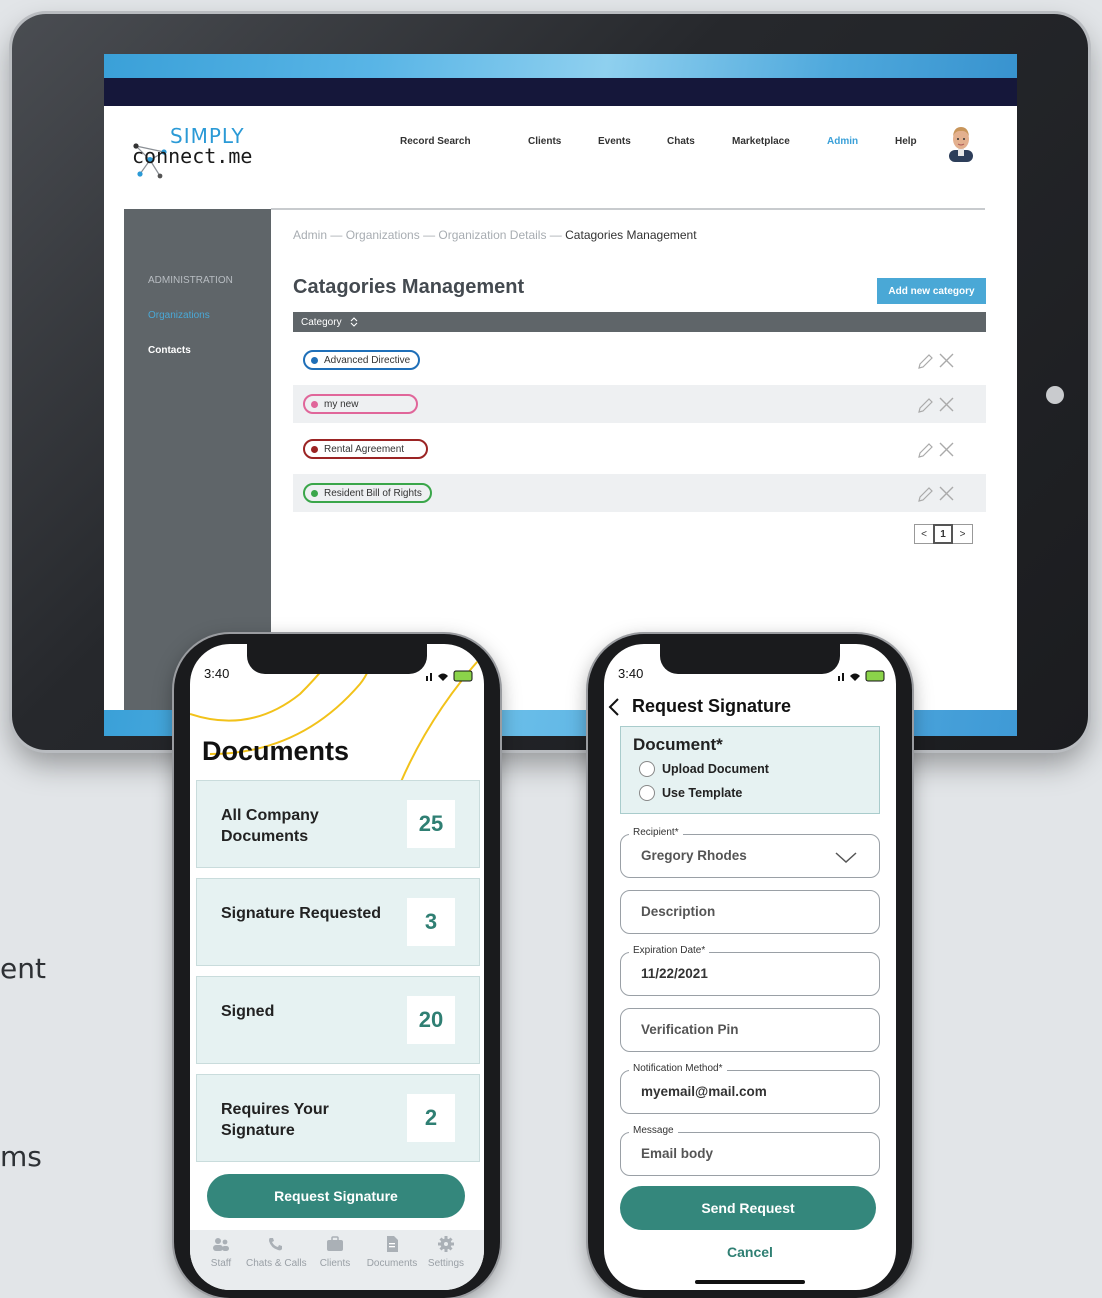  I want to click on category-pill: my new, so click(361, 404).